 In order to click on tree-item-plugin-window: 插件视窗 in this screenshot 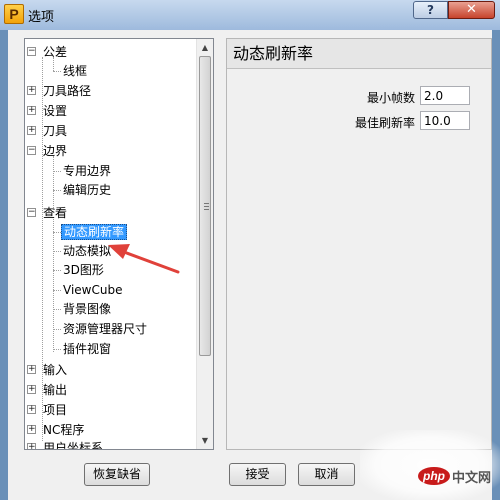, I will do `click(87, 349)`.